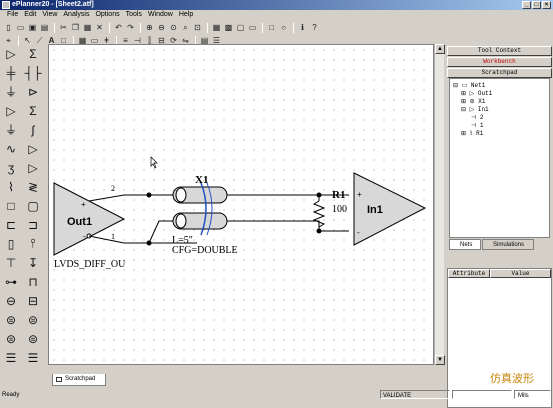 This screenshot has width=553, height=408. I want to click on undo-icon: ↶, so click(118, 27).